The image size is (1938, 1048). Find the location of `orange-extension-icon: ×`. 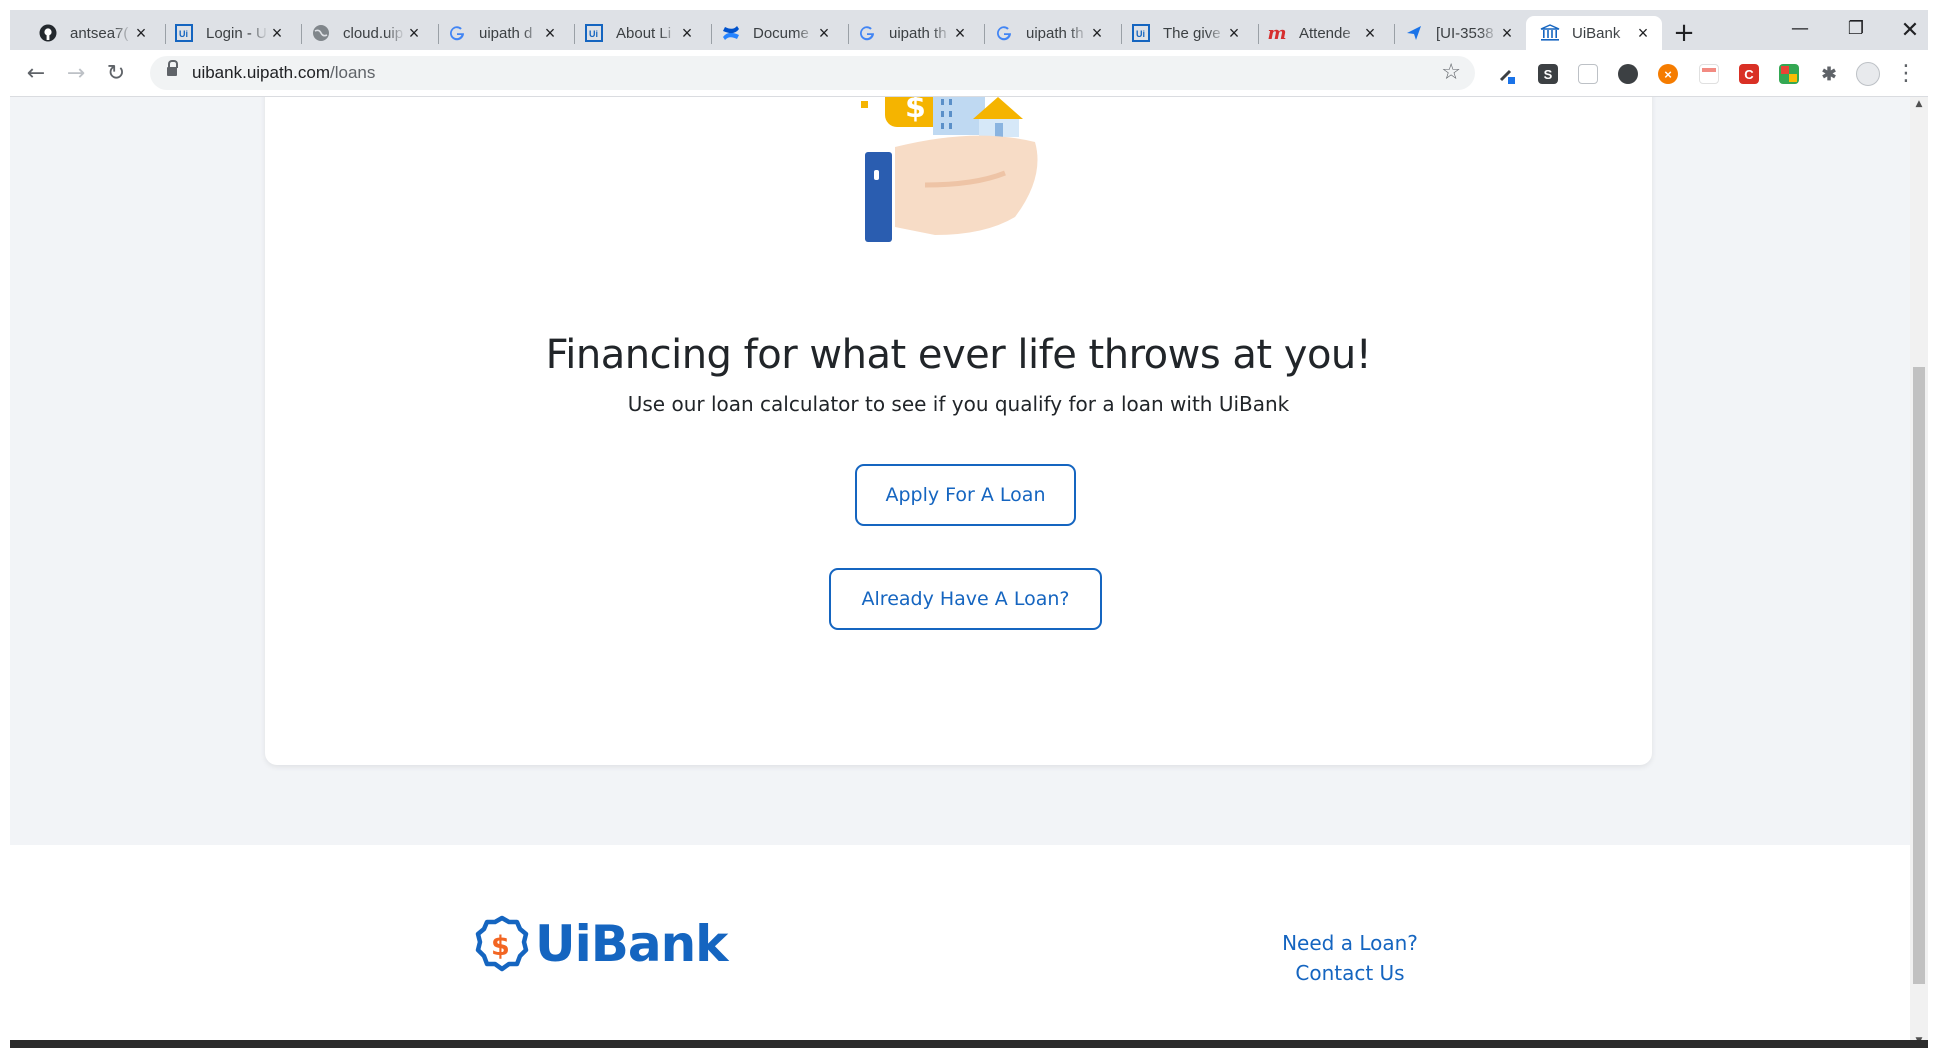

orange-extension-icon: × is located at coordinates (1668, 74).